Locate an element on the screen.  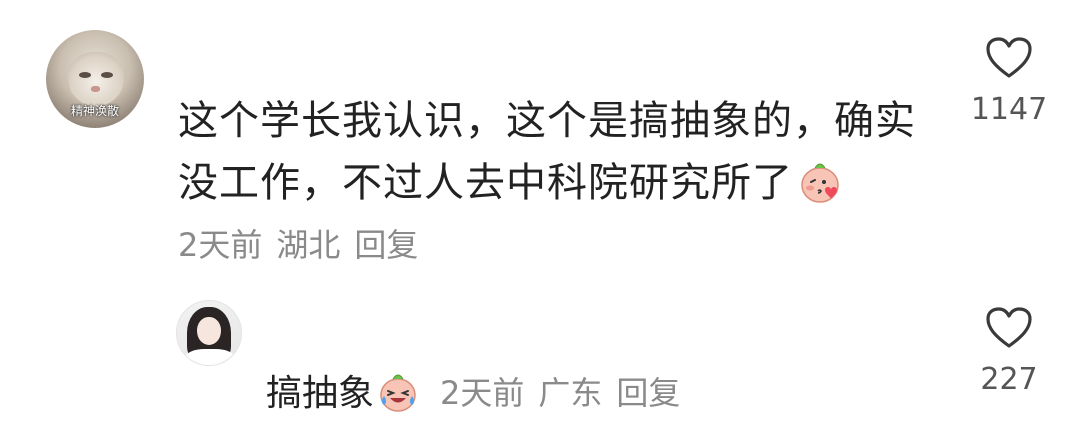
comment-meta: 2天前 湖北 回复 is located at coordinates (298, 243).